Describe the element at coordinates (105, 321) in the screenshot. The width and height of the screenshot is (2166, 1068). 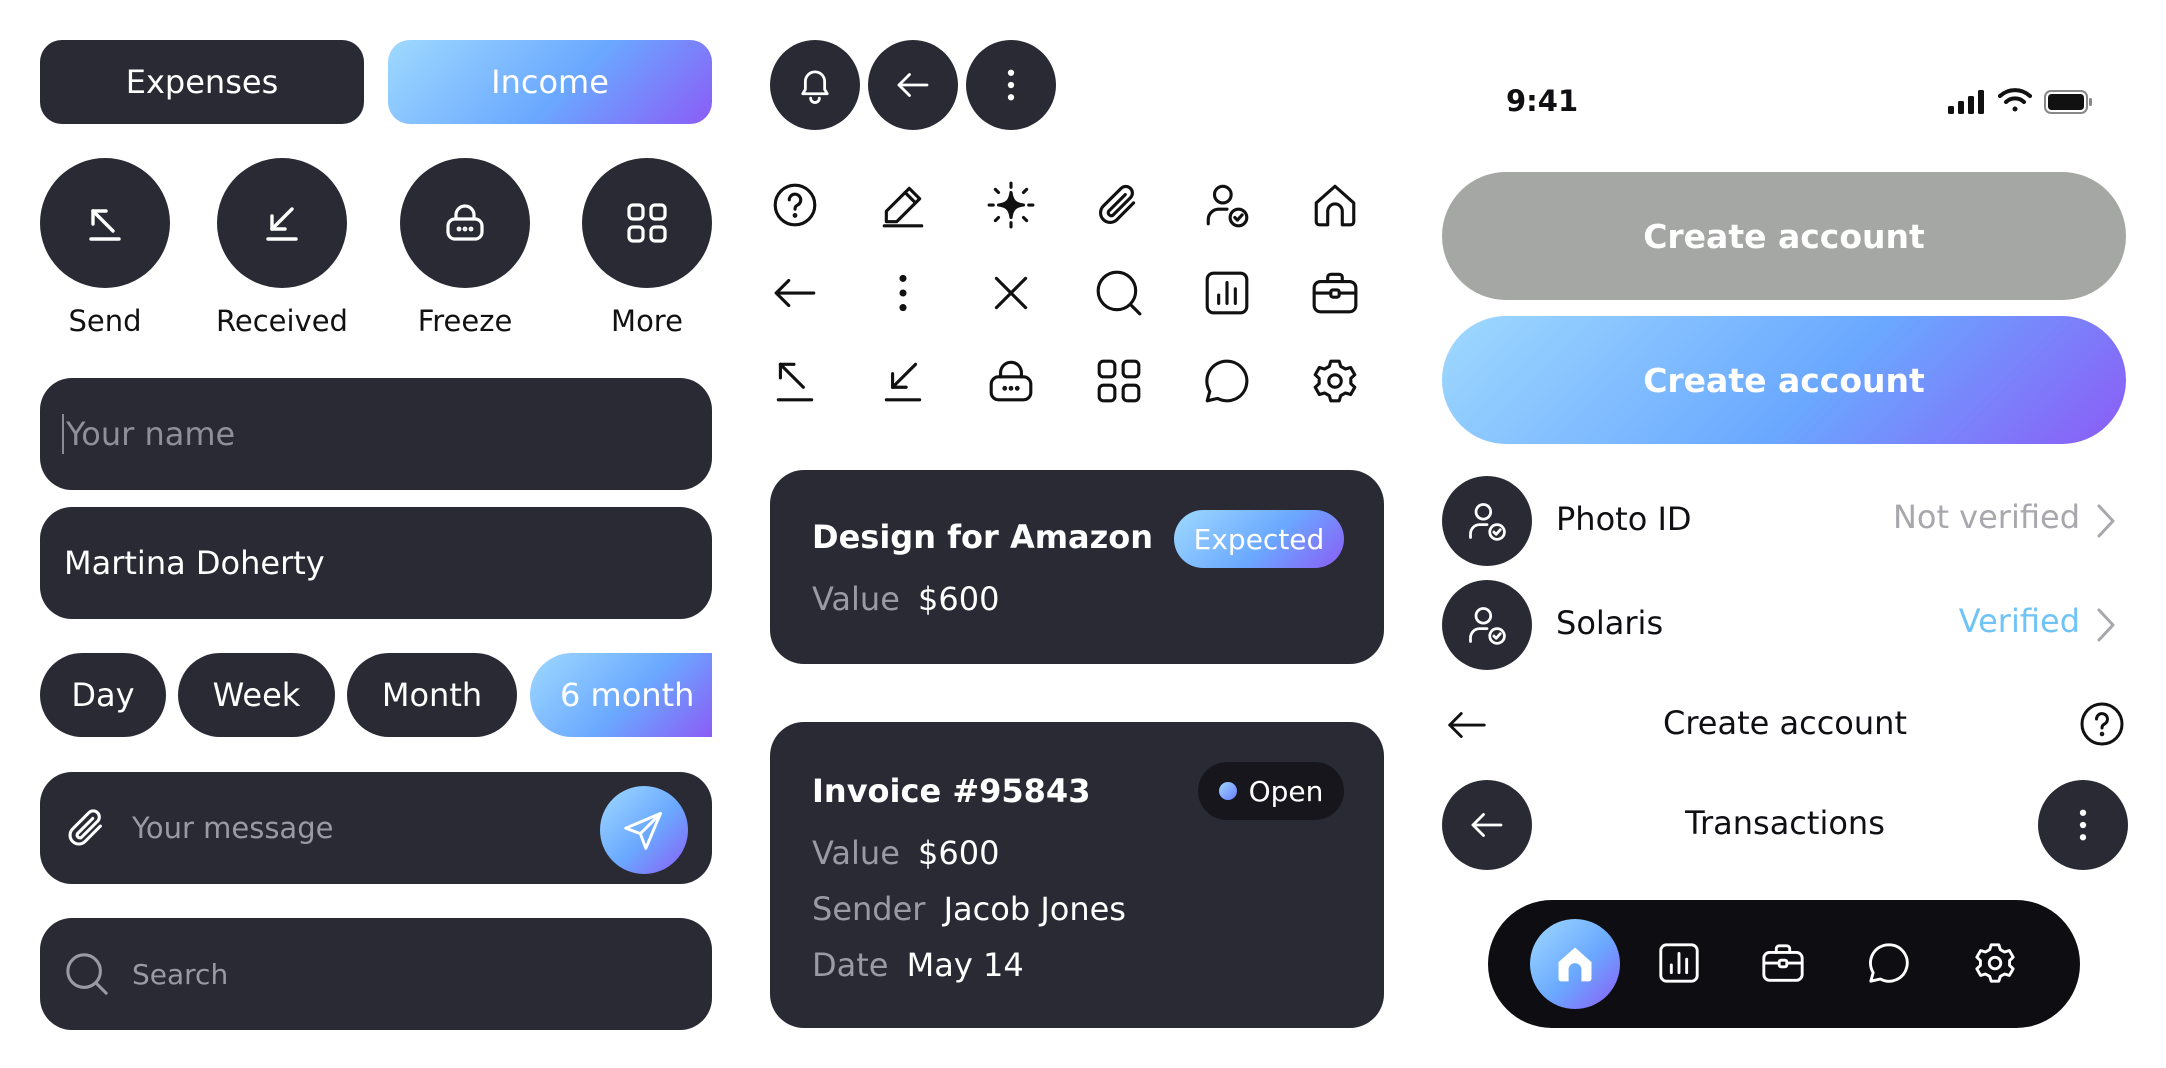
I see `send-label: Send` at that location.